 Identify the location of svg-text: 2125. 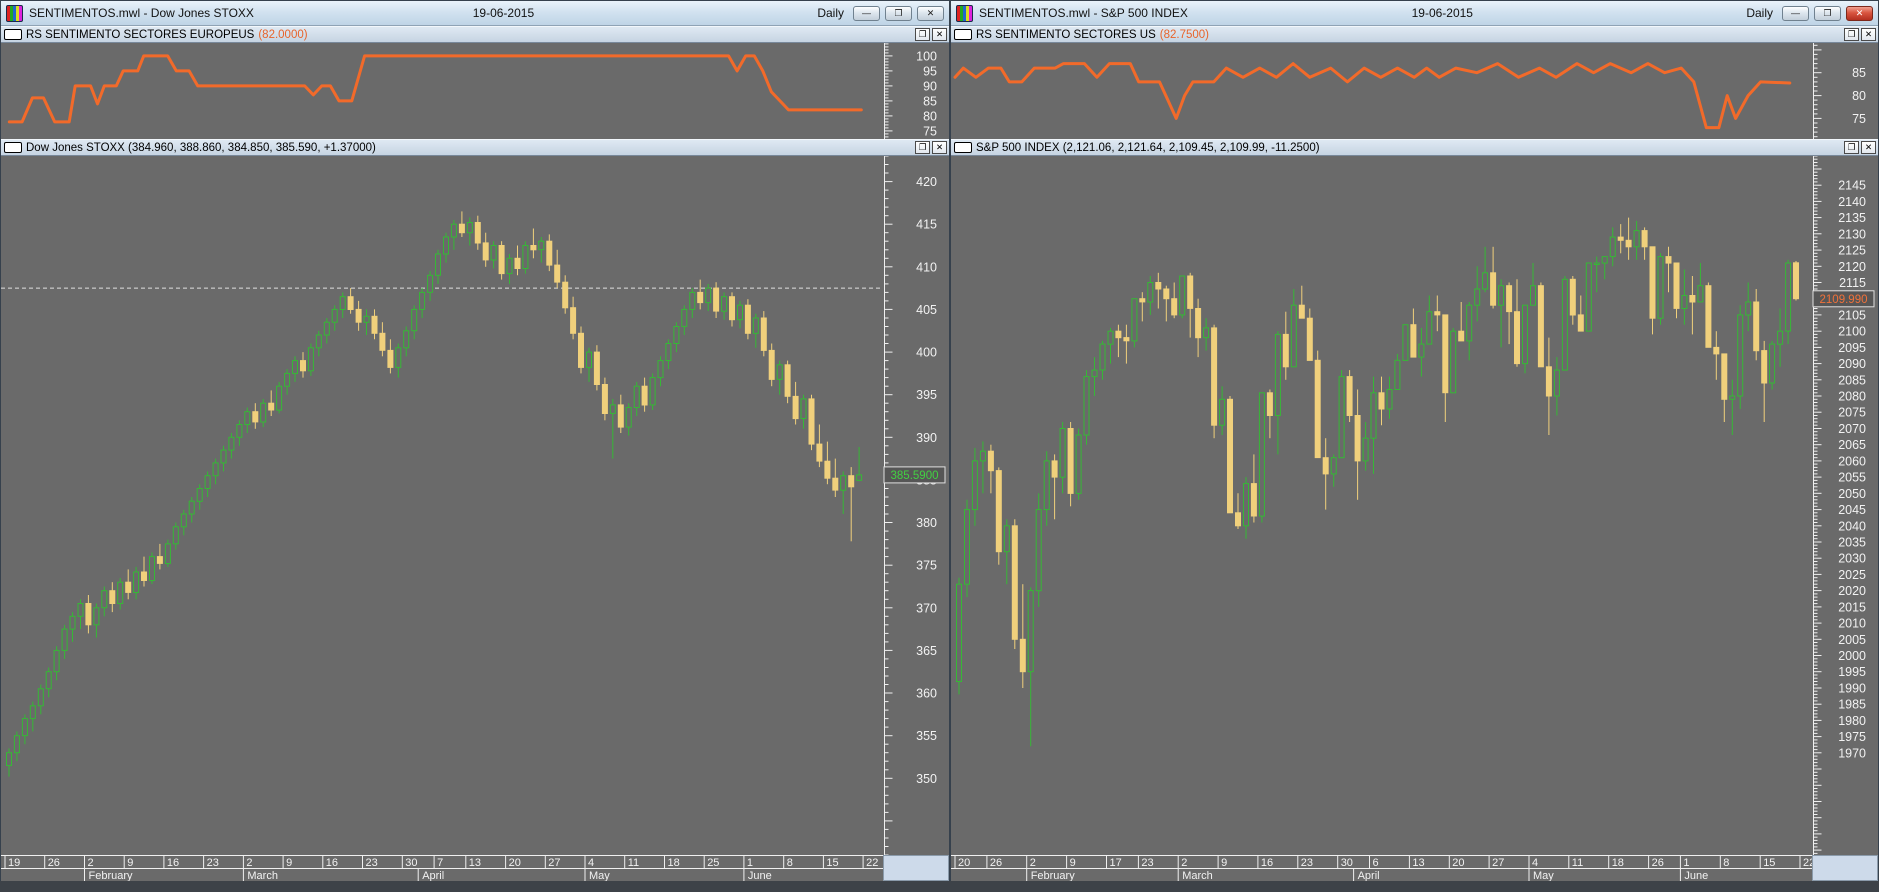
(1852, 251).